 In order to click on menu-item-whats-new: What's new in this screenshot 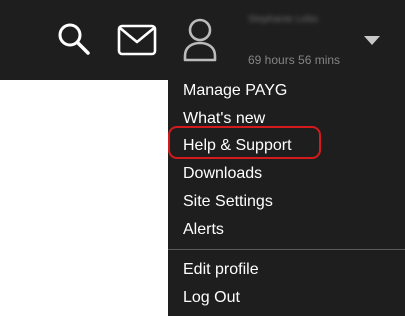, I will do `click(224, 119)`.